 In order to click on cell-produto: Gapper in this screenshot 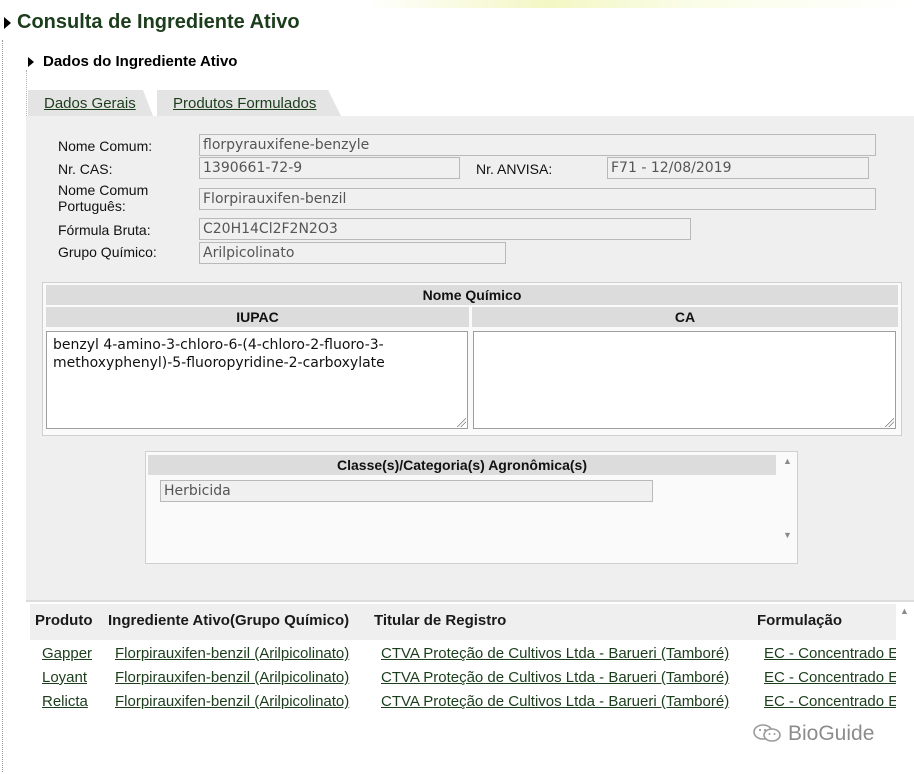, I will do `click(69, 653)`.